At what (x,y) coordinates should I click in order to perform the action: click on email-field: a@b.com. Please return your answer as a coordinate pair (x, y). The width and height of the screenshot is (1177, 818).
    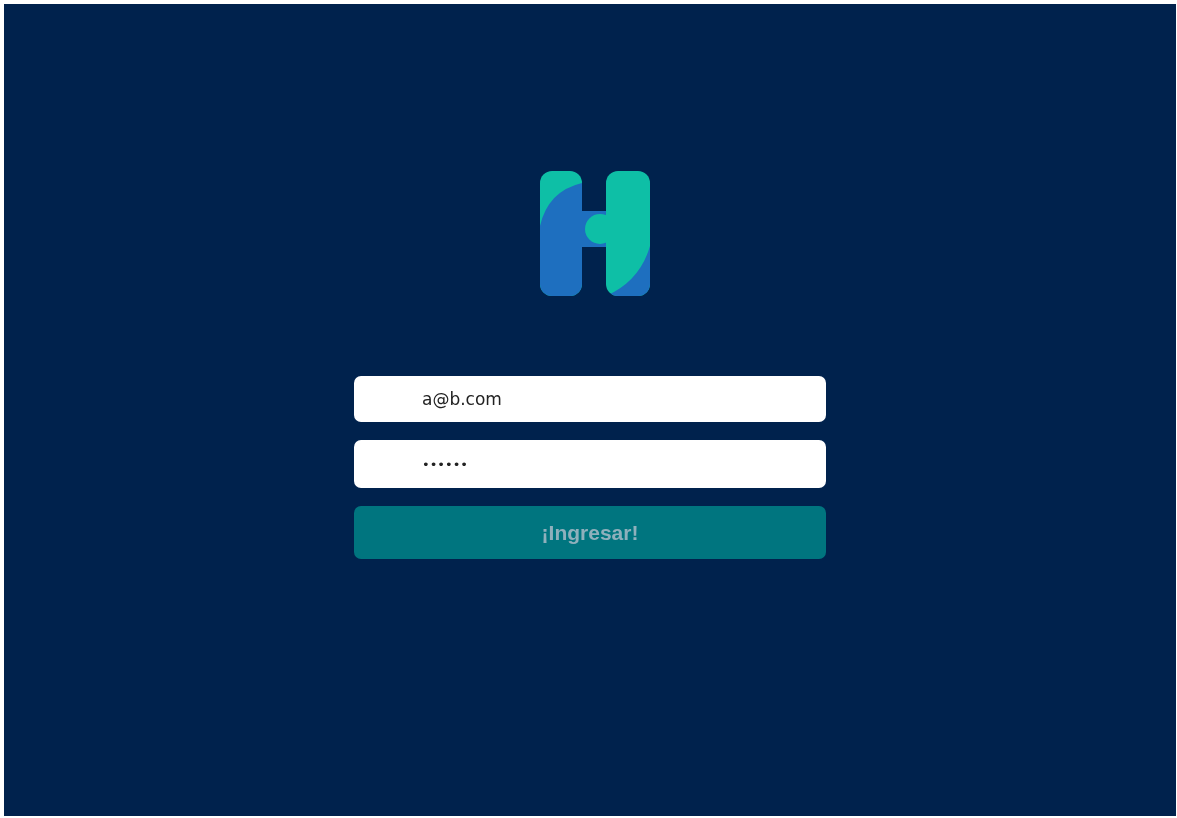
    Looking at the image, I should click on (590, 399).